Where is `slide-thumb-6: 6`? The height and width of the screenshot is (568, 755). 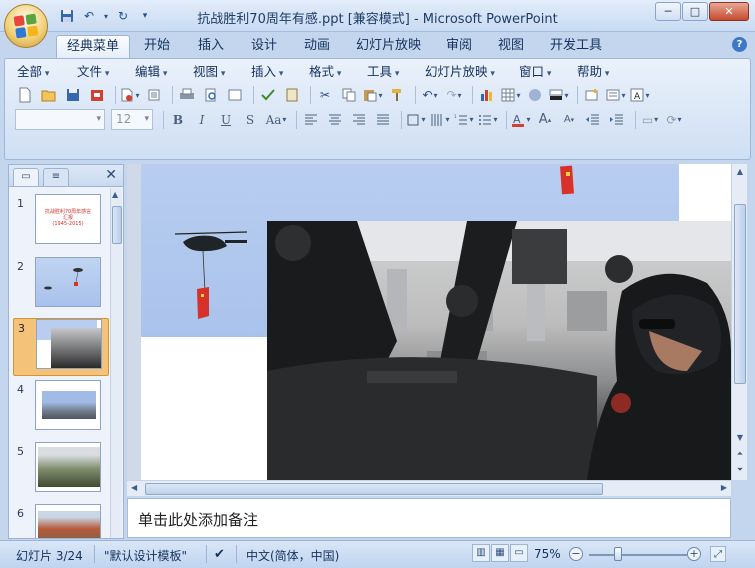 slide-thumb-6: 6 is located at coordinates (61, 521).